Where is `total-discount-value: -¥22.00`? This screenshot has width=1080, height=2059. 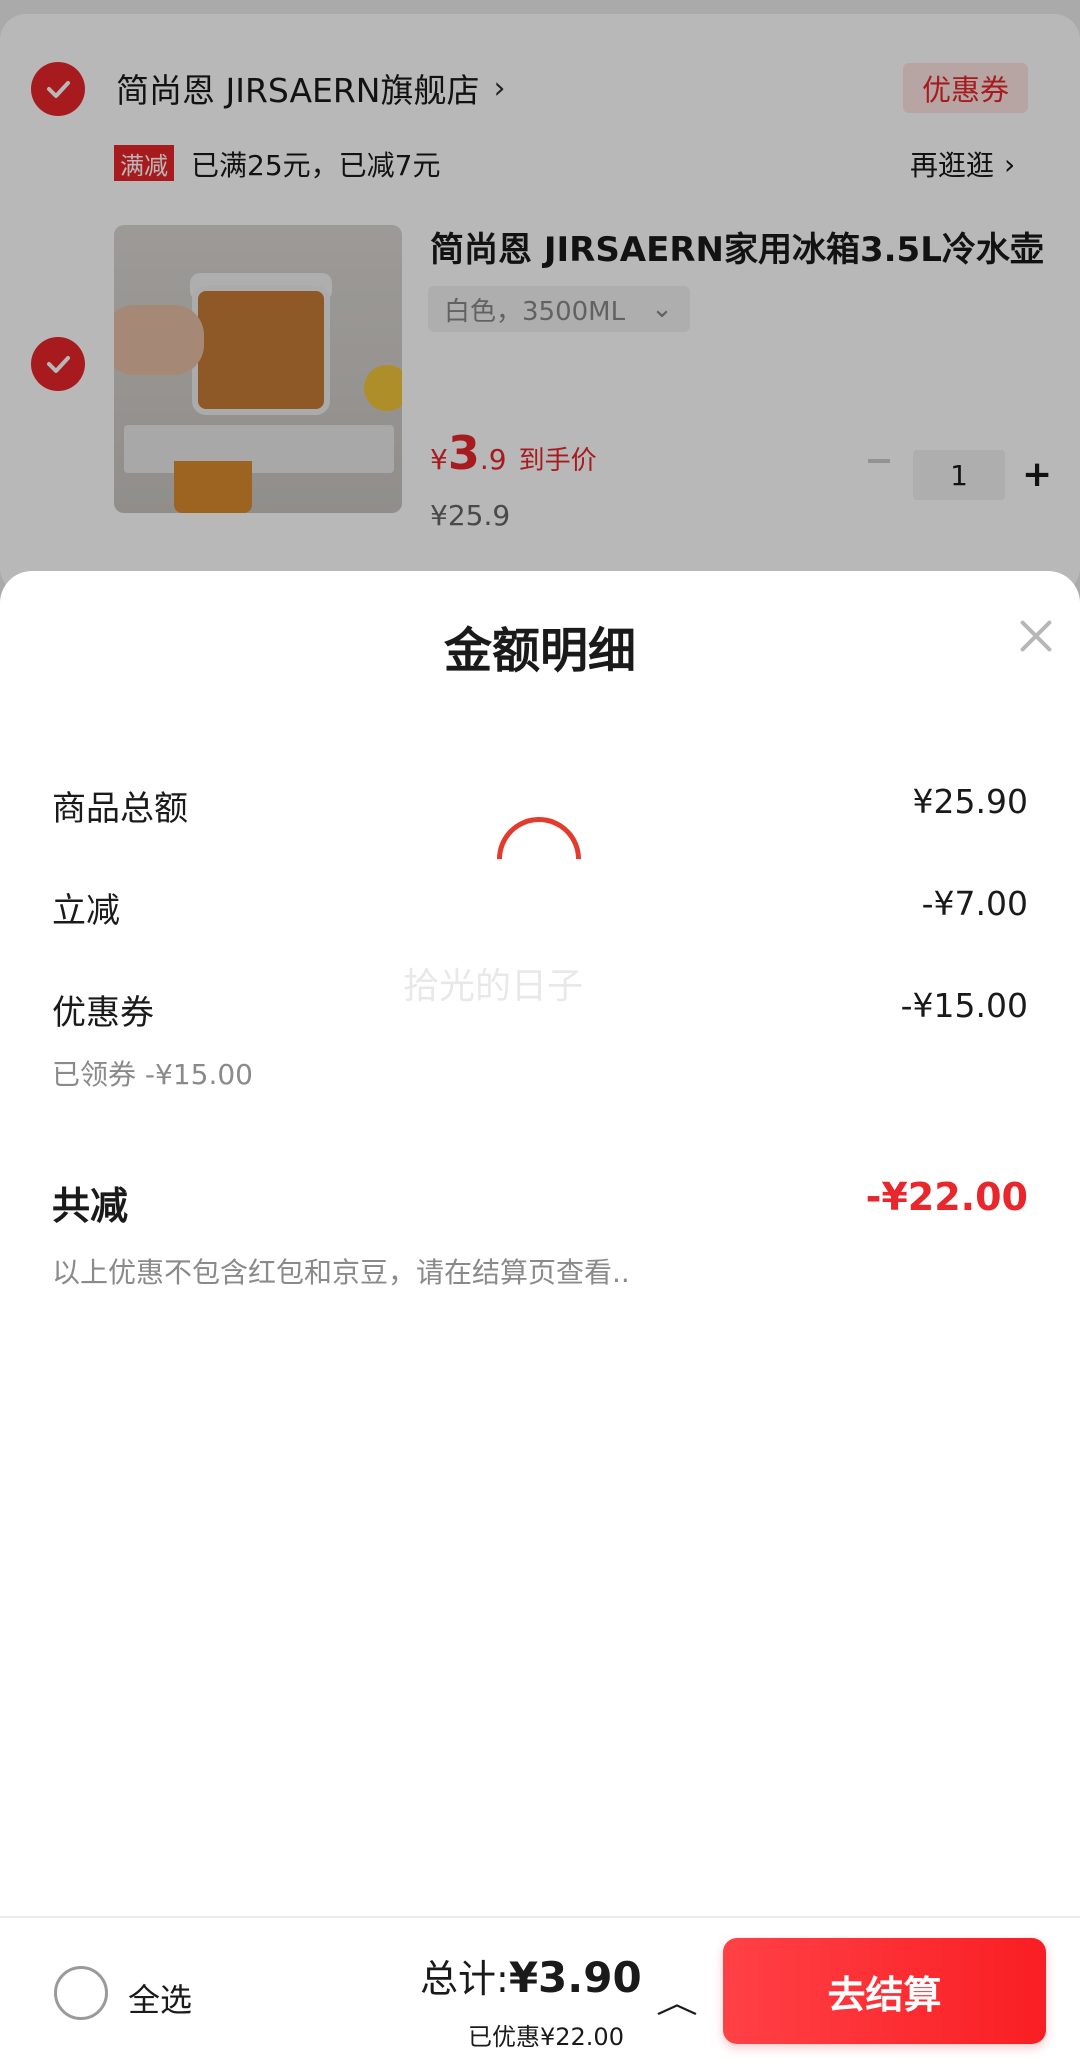 total-discount-value: -¥22.00 is located at coordinates (946, 1197).